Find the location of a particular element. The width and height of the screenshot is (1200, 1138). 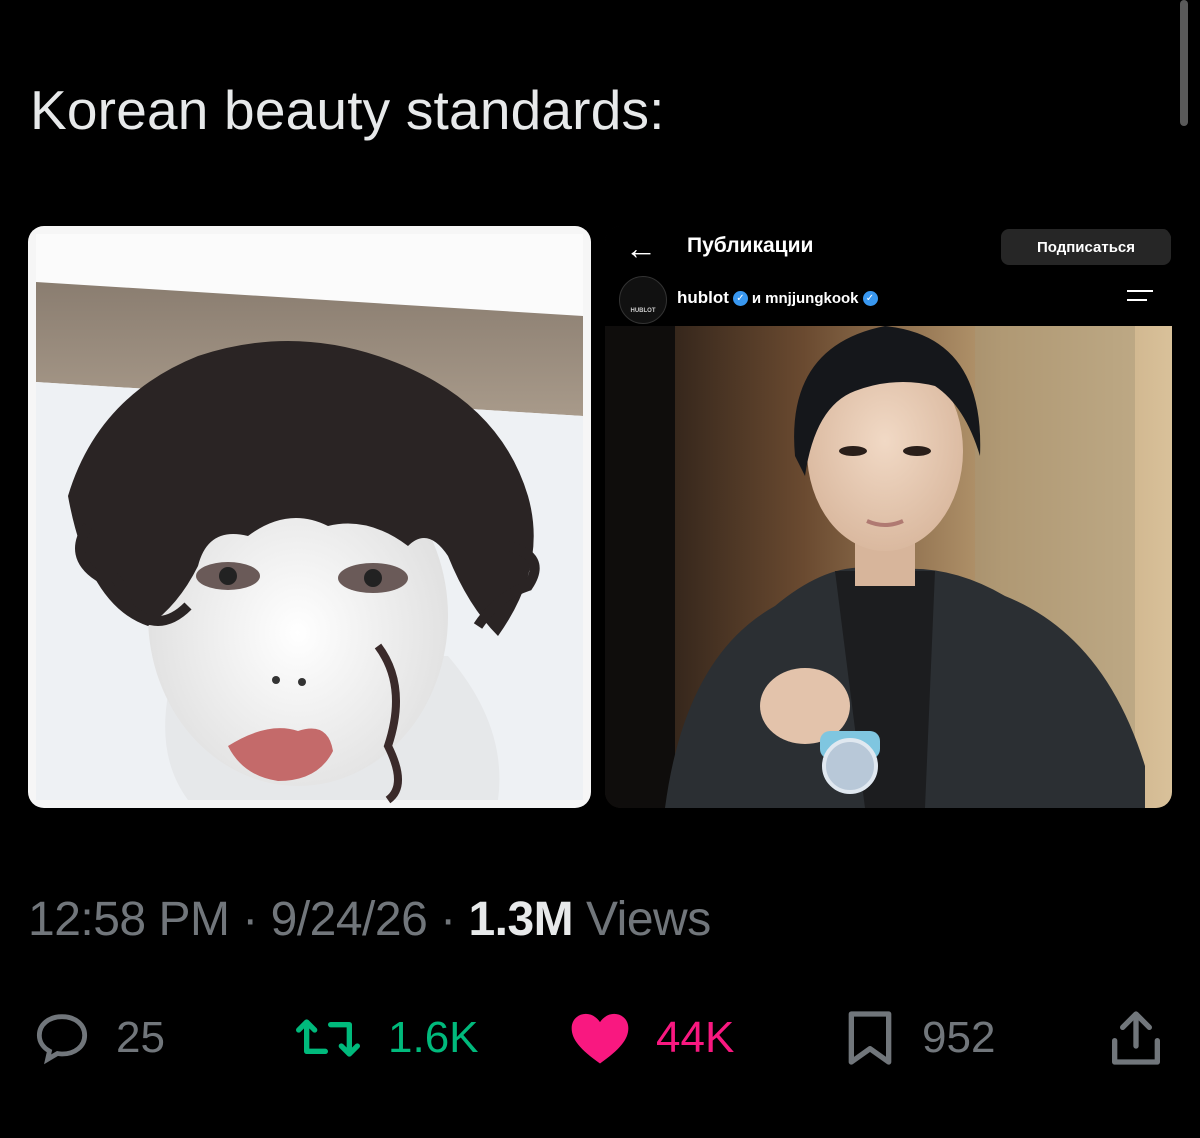

repost-button: 1.6K is located at coordinates (384, 1038).